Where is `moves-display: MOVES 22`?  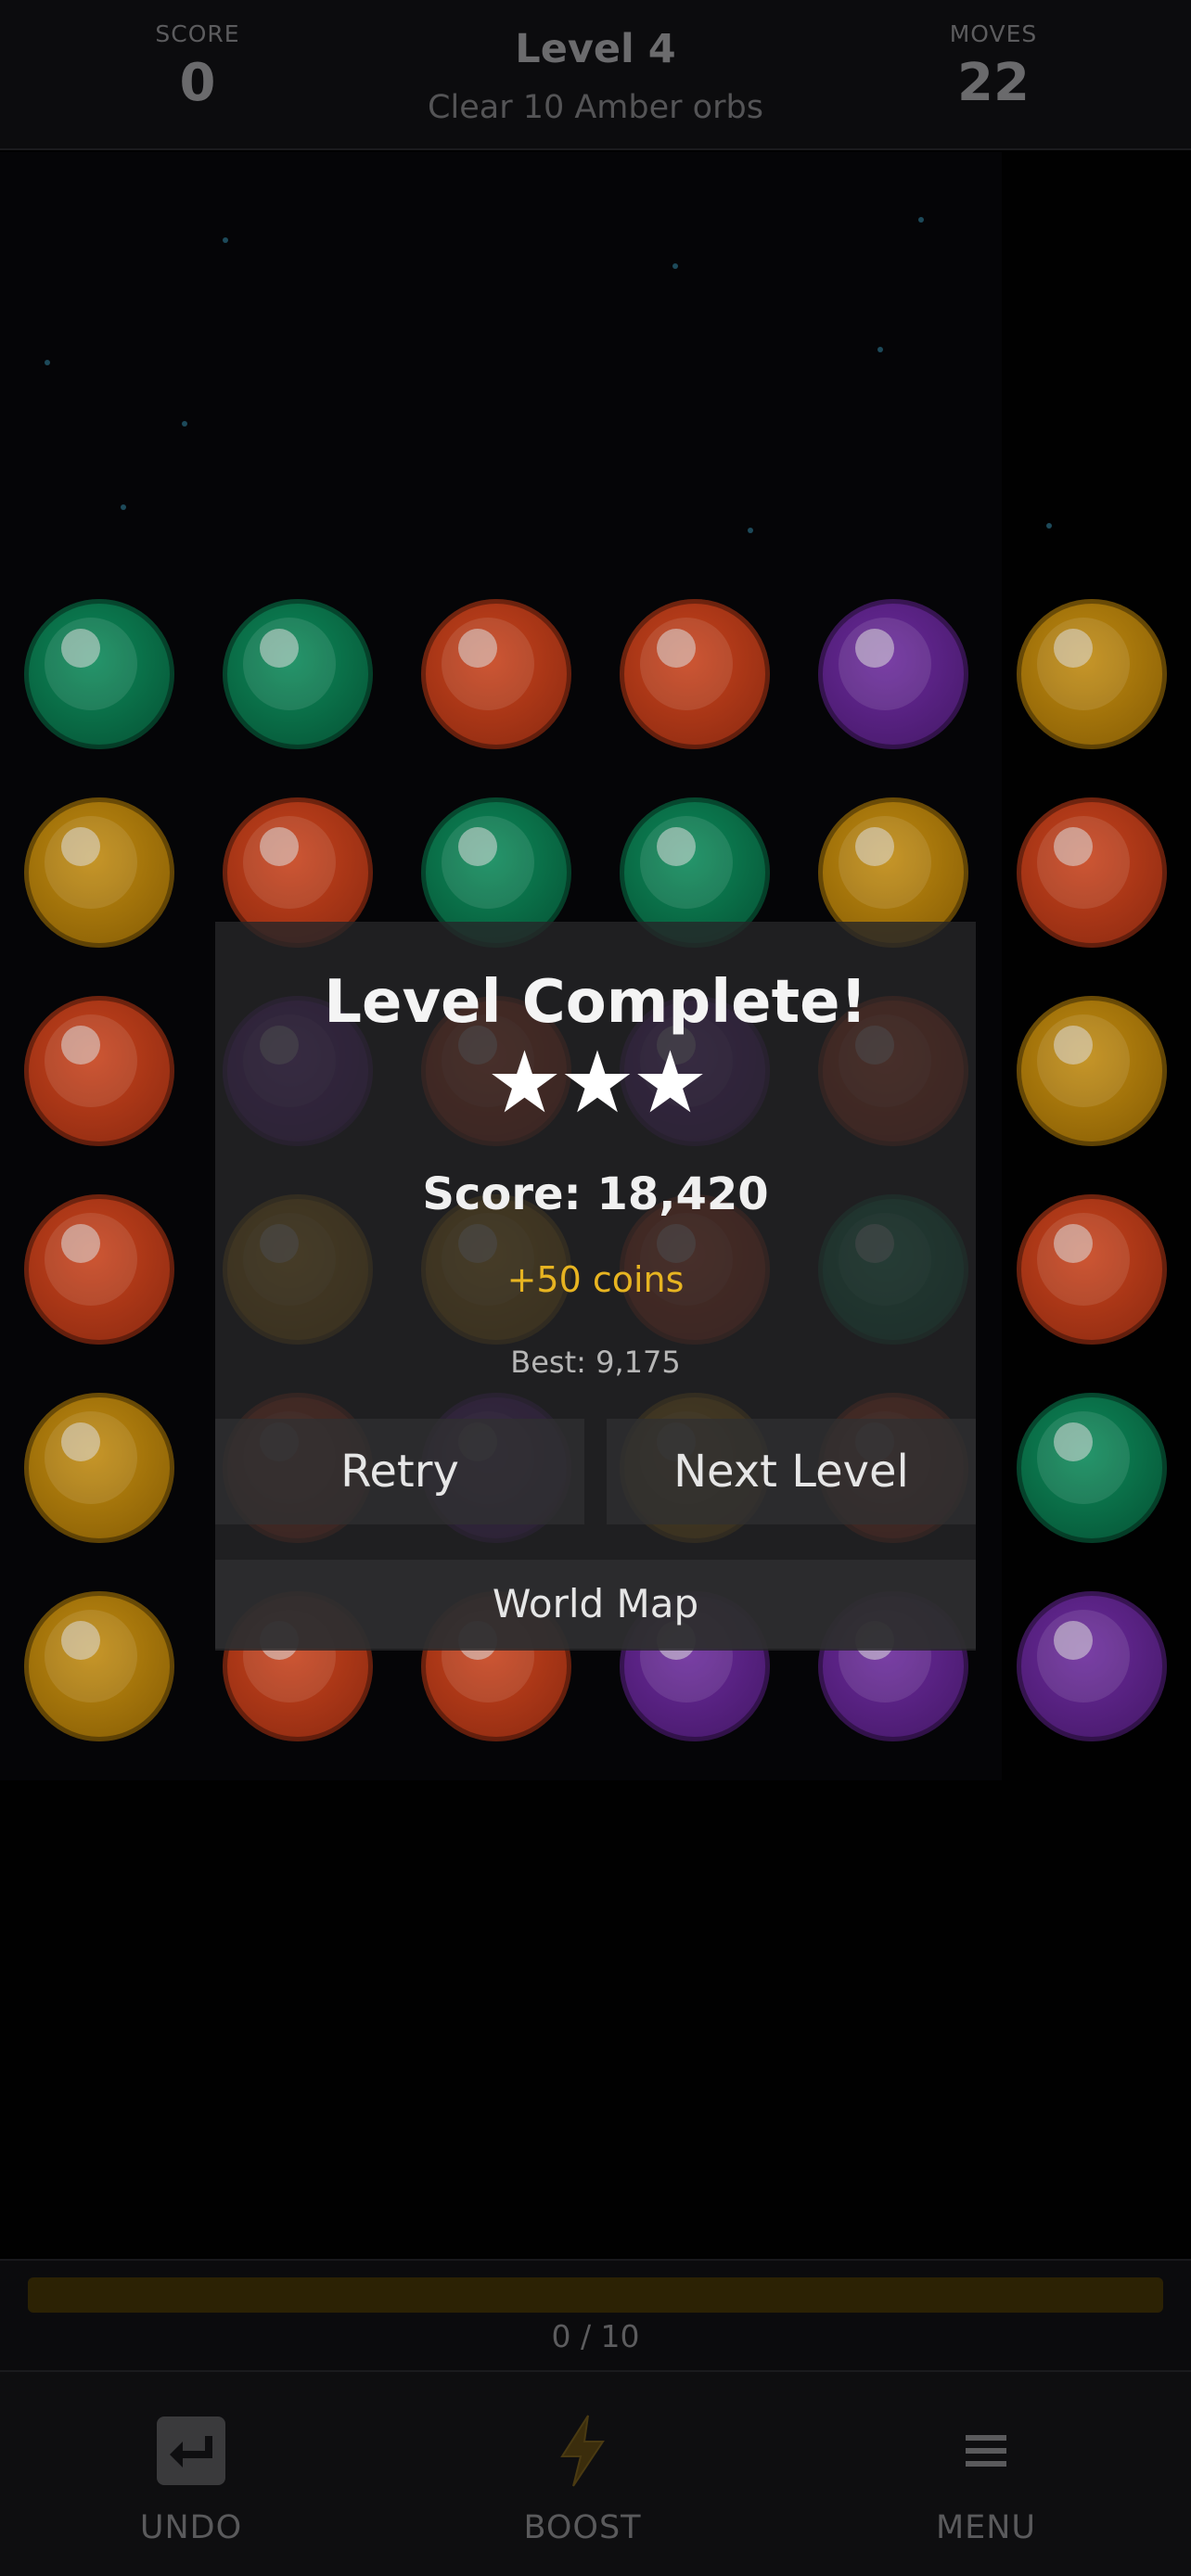 moves-display: MOVES 22 is located at coordinates (993, 66).